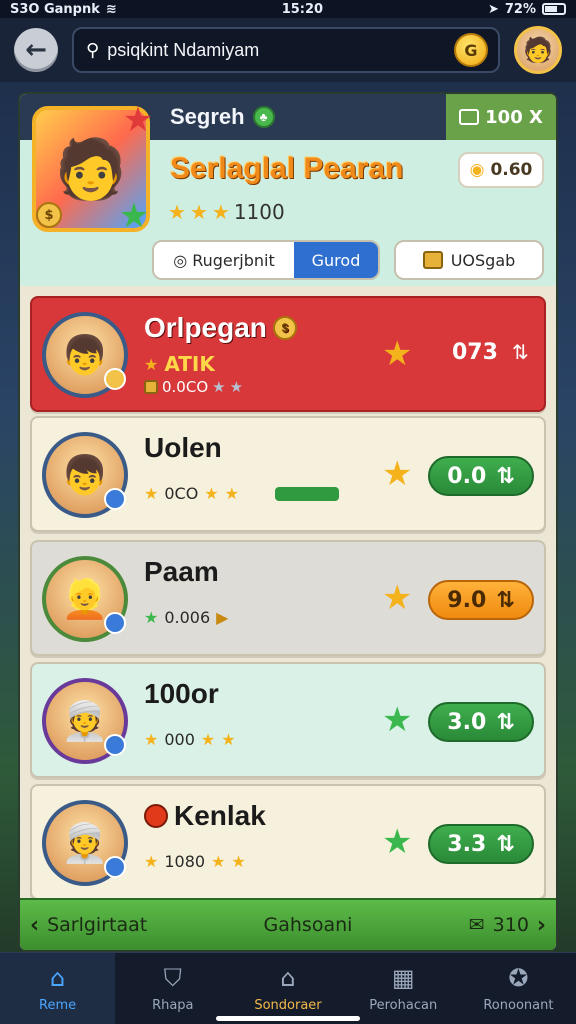  What do you see at coordinates (220, 328) in the screenshot?
I see `row-name: Orlpegan $` at bounding box center [220, 328].